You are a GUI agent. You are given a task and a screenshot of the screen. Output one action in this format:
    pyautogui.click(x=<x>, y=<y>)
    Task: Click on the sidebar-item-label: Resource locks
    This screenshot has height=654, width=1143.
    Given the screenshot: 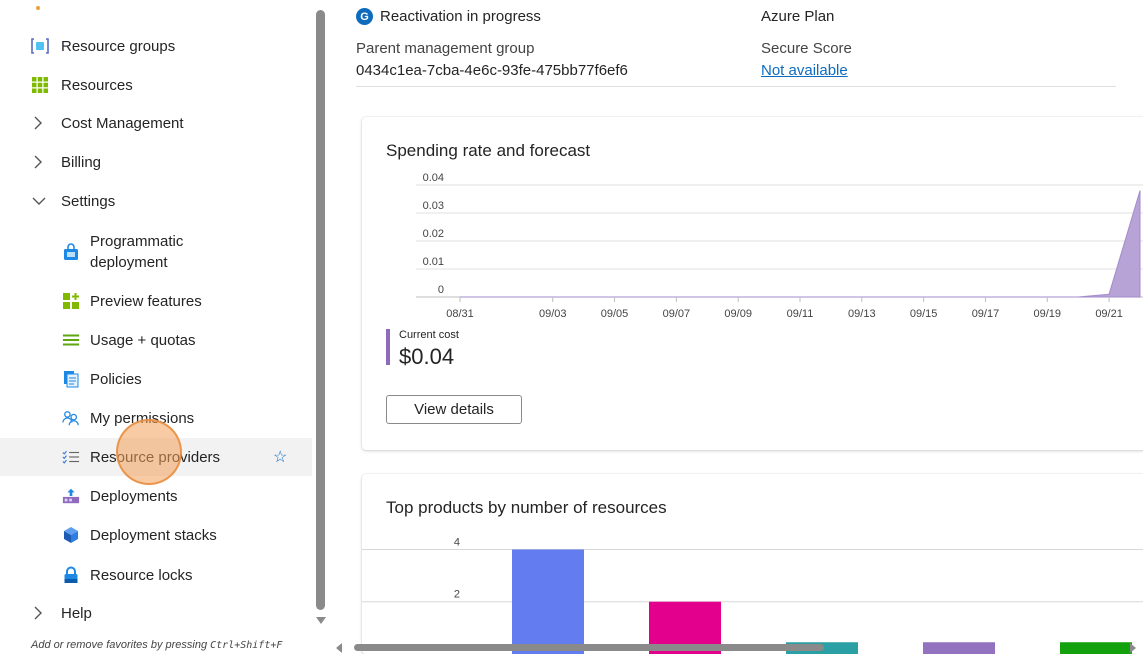 What is the action you would take?
    pyautogui.click(x=141, y=575)
    